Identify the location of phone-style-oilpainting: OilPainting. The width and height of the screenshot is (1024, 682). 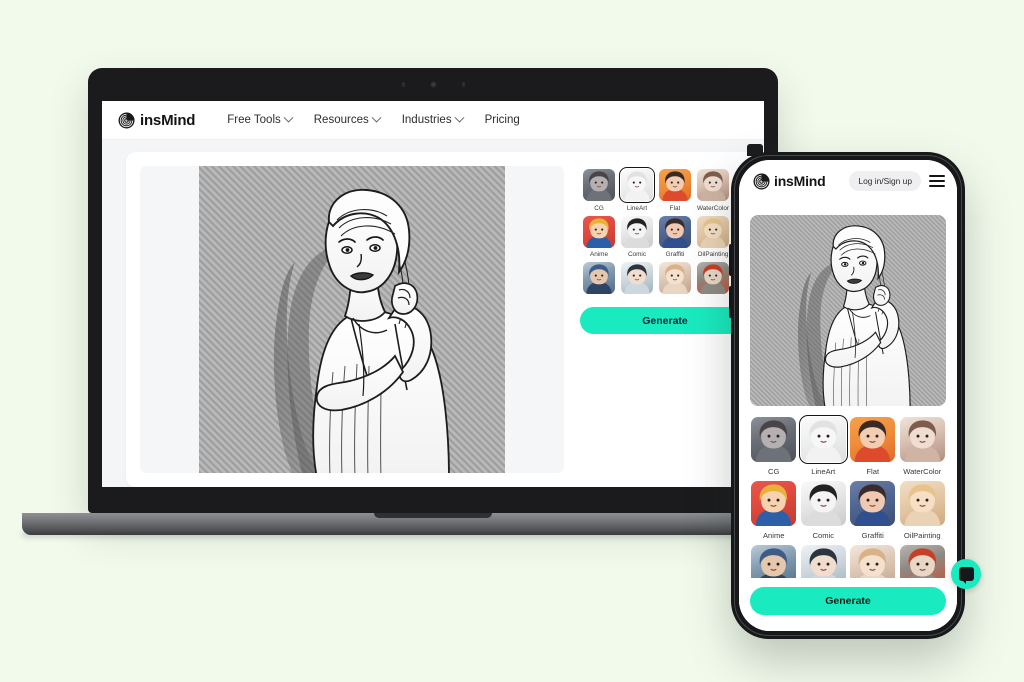
(923, 510).